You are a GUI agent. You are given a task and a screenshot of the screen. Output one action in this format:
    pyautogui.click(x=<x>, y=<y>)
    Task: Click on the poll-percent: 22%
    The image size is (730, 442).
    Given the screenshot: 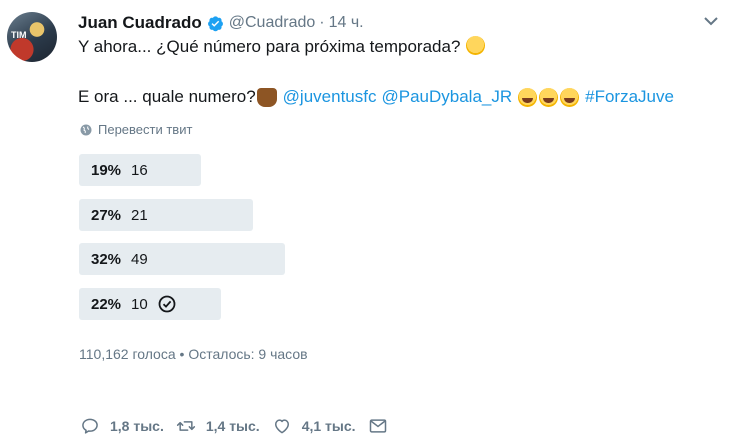 What is the action you would take?
    pyautogui.click(x=106, y=304)
    